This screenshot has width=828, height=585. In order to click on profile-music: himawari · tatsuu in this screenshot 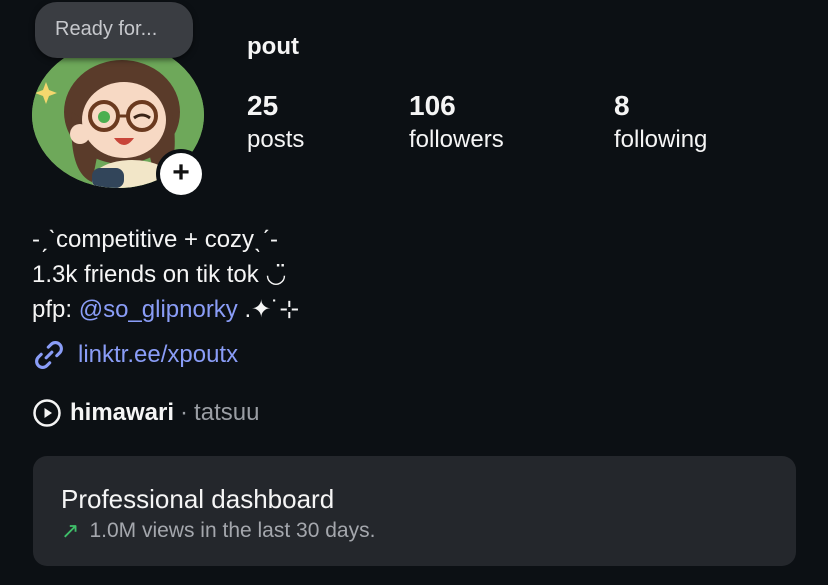, I will do `click(145, 413)`.